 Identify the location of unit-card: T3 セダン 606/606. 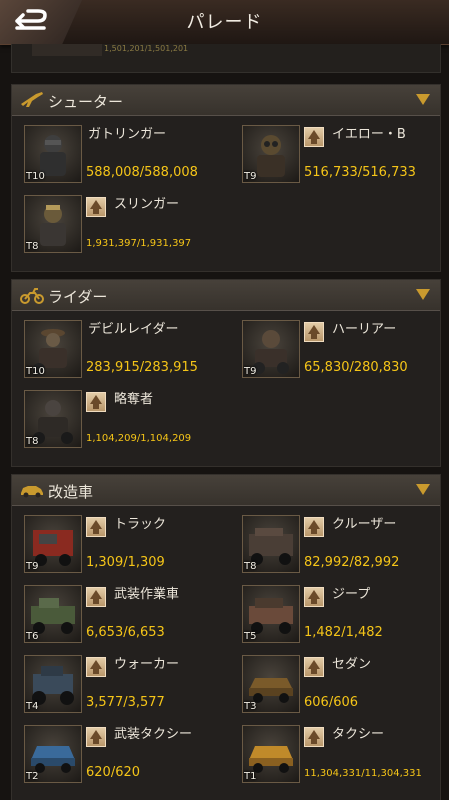
(344, 687).